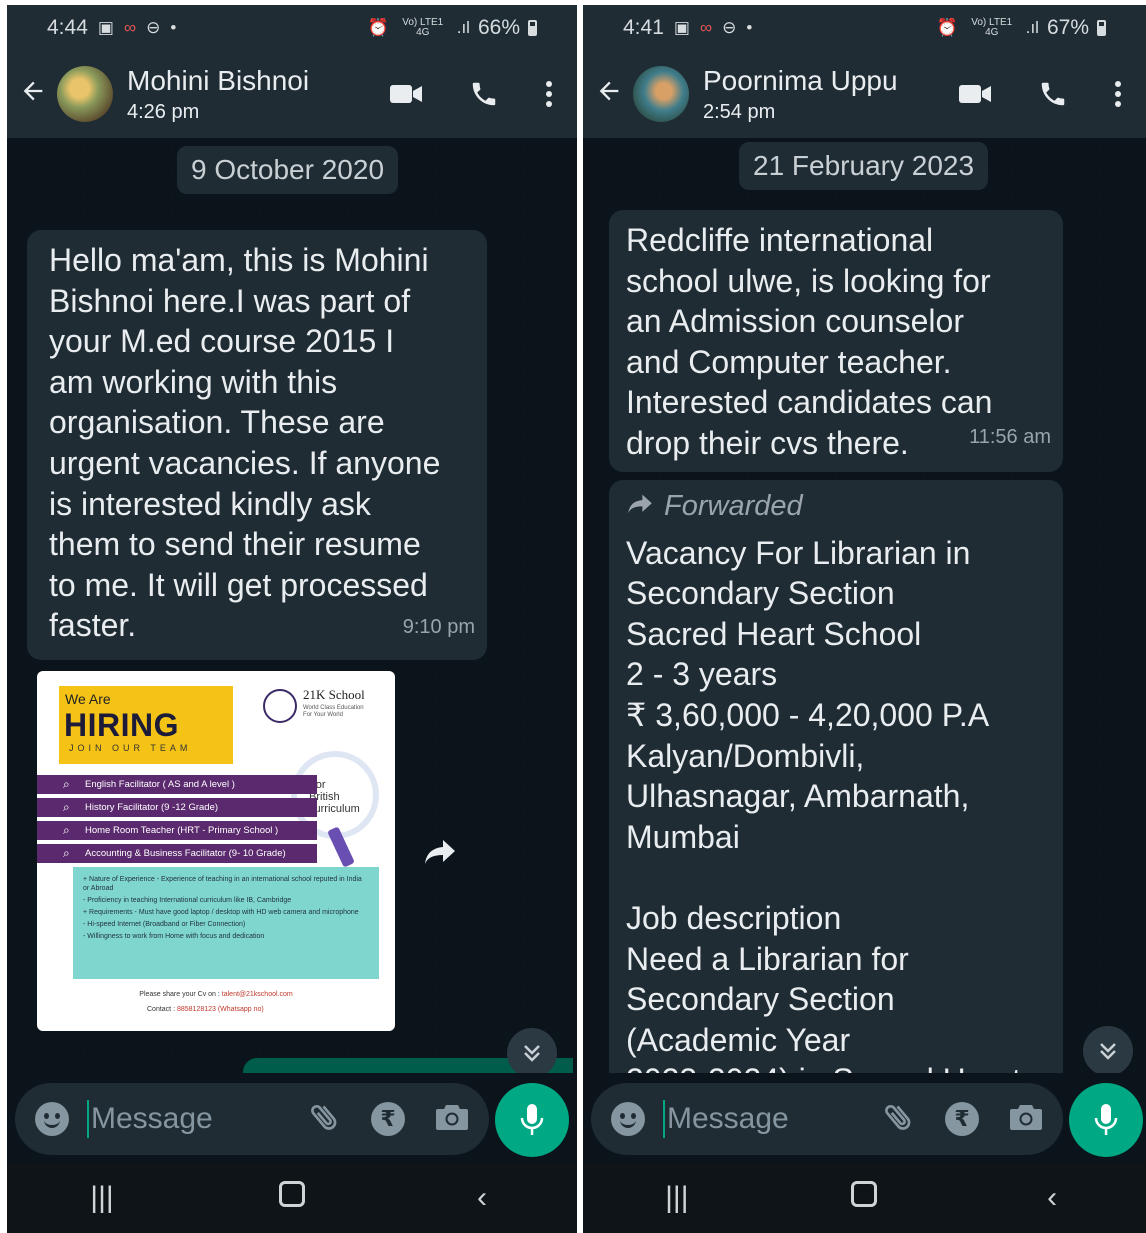 The width and height of the screenshot is (1146, 1233). I want to click on last-seen: 2:54 pm, so click(739, 111).